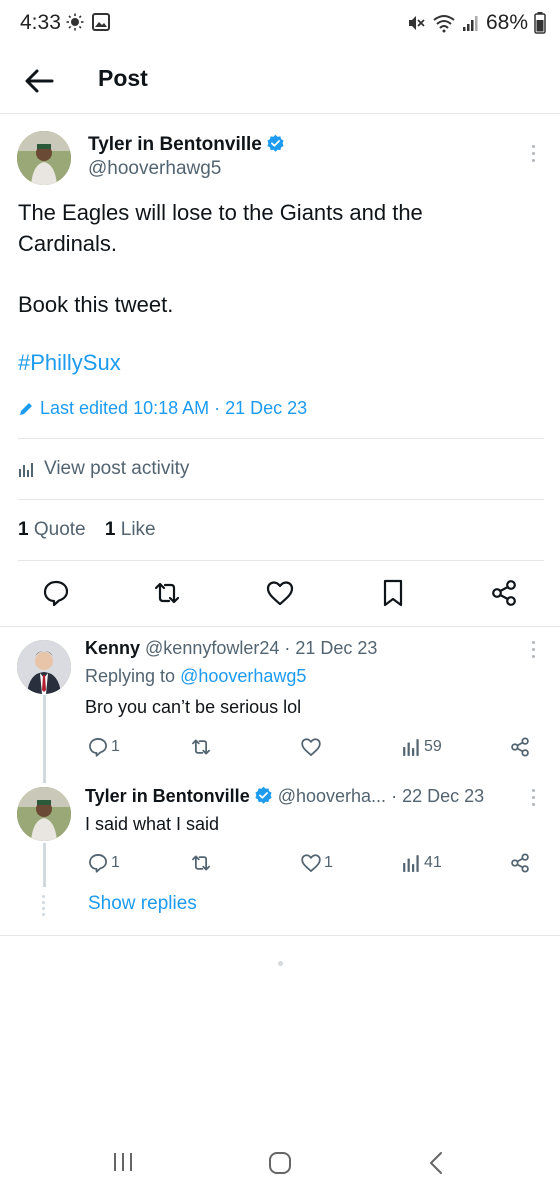 This screenshot has height=1200, width=560. What do you see at coordinates (26, 470) in the screenshot?
I see `analytics-icon` at bounding box center [26, 470].